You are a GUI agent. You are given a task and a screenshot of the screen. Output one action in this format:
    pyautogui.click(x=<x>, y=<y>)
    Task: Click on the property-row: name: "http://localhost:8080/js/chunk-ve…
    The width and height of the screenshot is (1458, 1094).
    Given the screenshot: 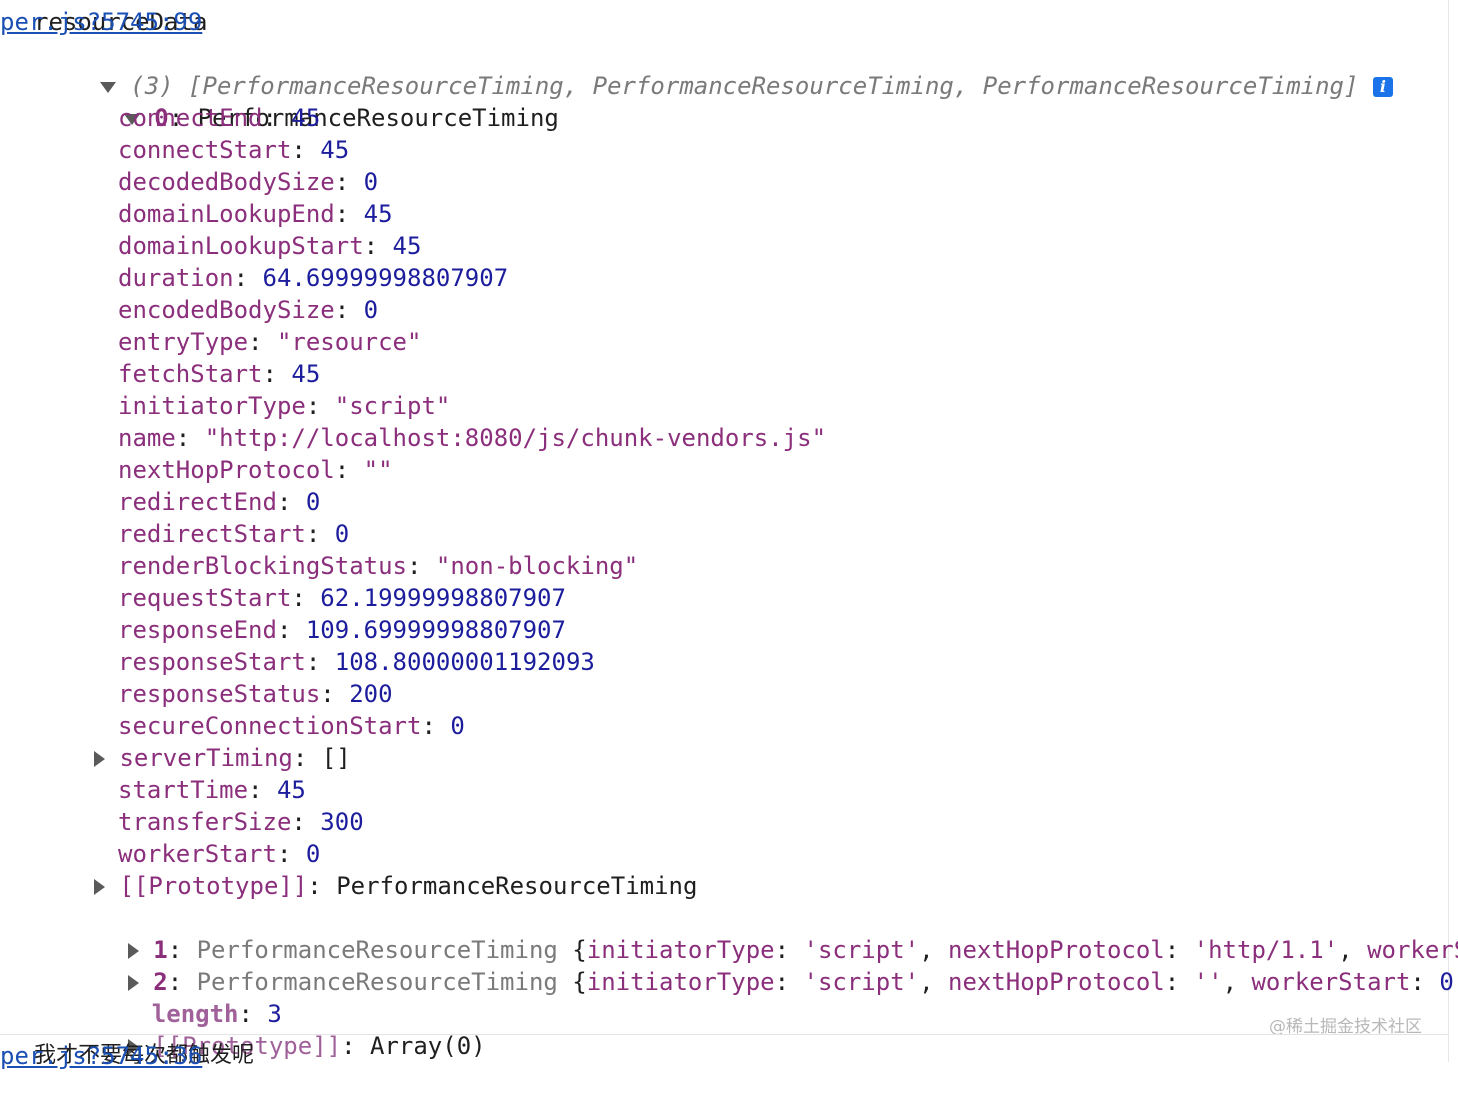 What is the action you would take?
    pyautogui.click(x=472, y=438)
    